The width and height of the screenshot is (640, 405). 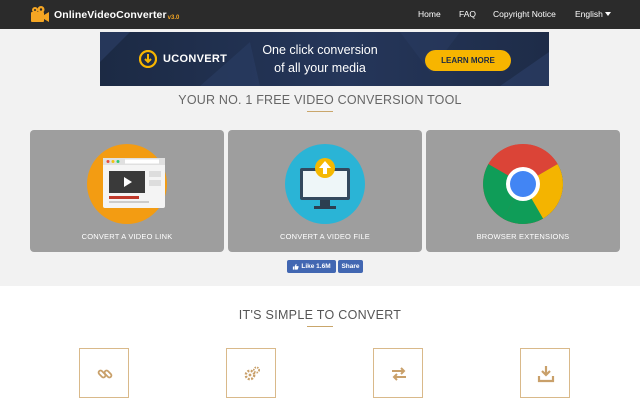 I want to click on convert-arrows-icon, so click(x=399, y=374).